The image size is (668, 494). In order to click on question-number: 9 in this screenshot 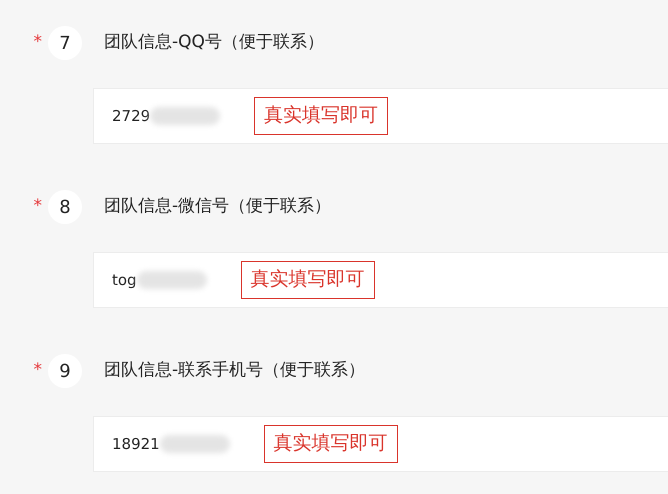, I will do `click(65, 371)`.